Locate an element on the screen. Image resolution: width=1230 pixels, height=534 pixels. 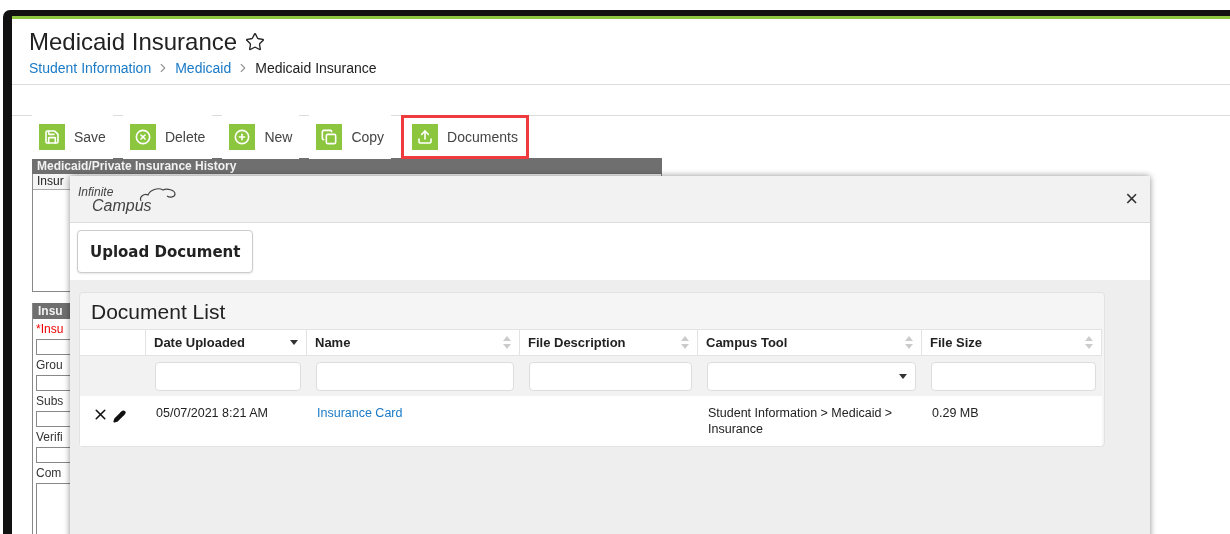
toolbar-button: Copy is located at coordinates (350, 137).